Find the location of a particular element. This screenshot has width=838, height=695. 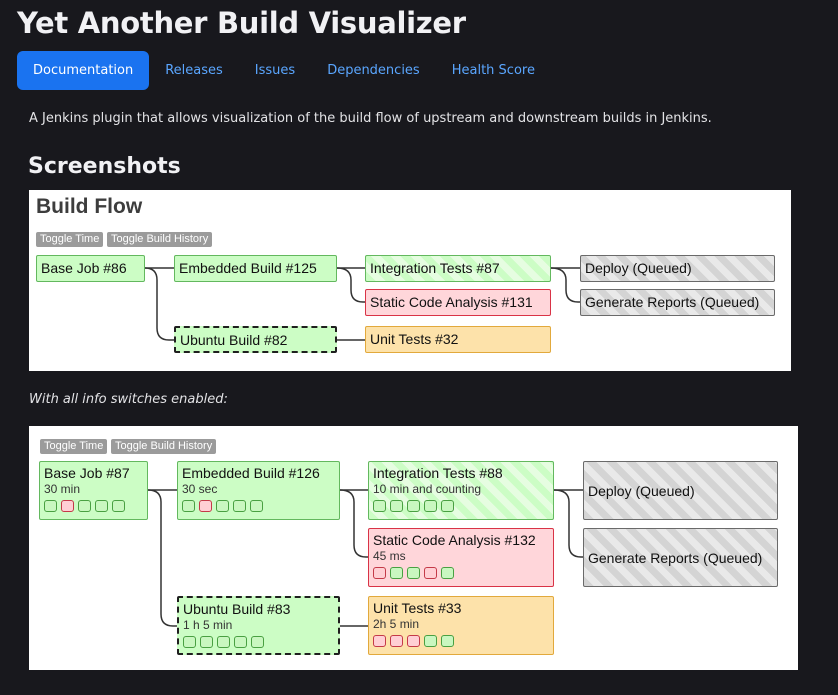

node-duration: 10 min and counting is located at coordinates (427, 489).